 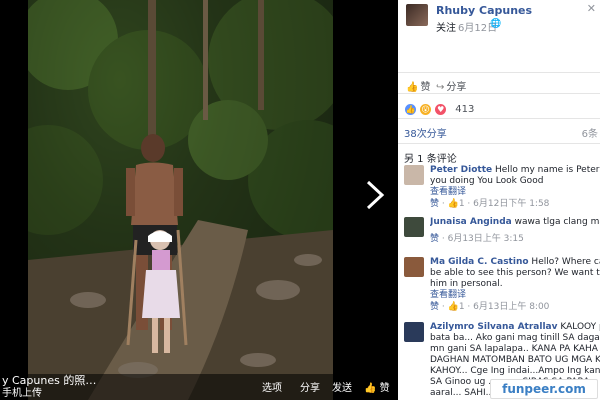 I want to click on shares-extra: 6条, so click(x=589, y=134).